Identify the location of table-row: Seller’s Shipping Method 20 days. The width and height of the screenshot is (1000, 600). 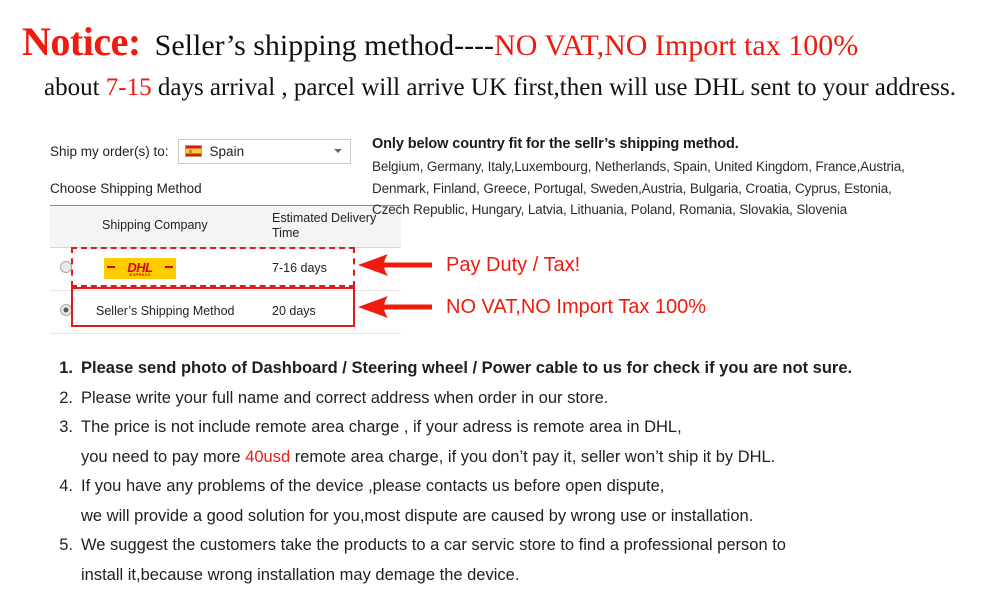
(225, 311).